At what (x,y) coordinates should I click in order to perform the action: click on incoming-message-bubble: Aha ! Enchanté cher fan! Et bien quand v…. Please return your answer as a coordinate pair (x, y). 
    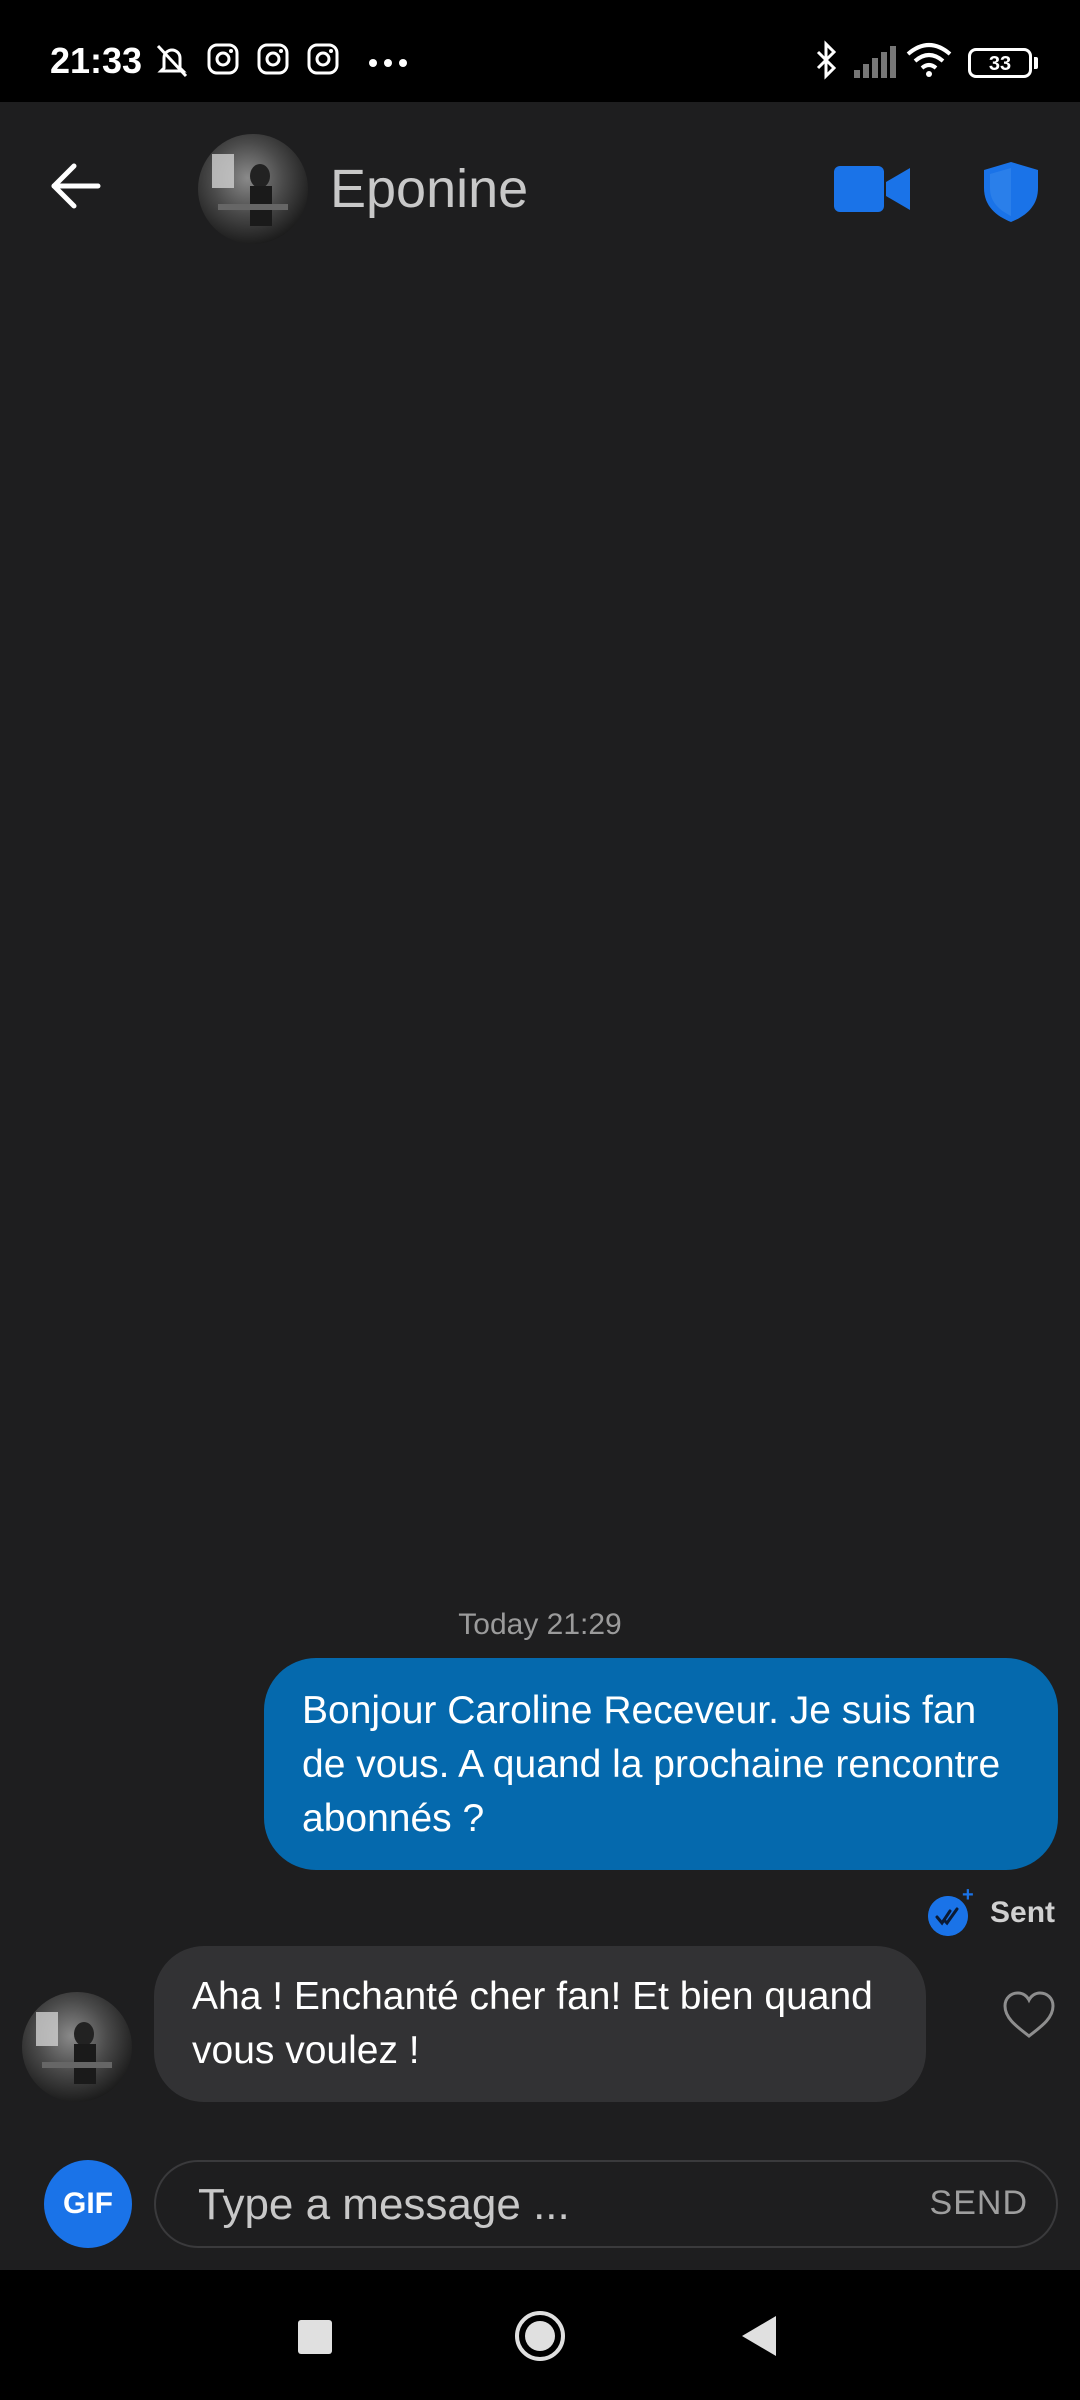
    Looking at the image, I should click on (540, 2024).